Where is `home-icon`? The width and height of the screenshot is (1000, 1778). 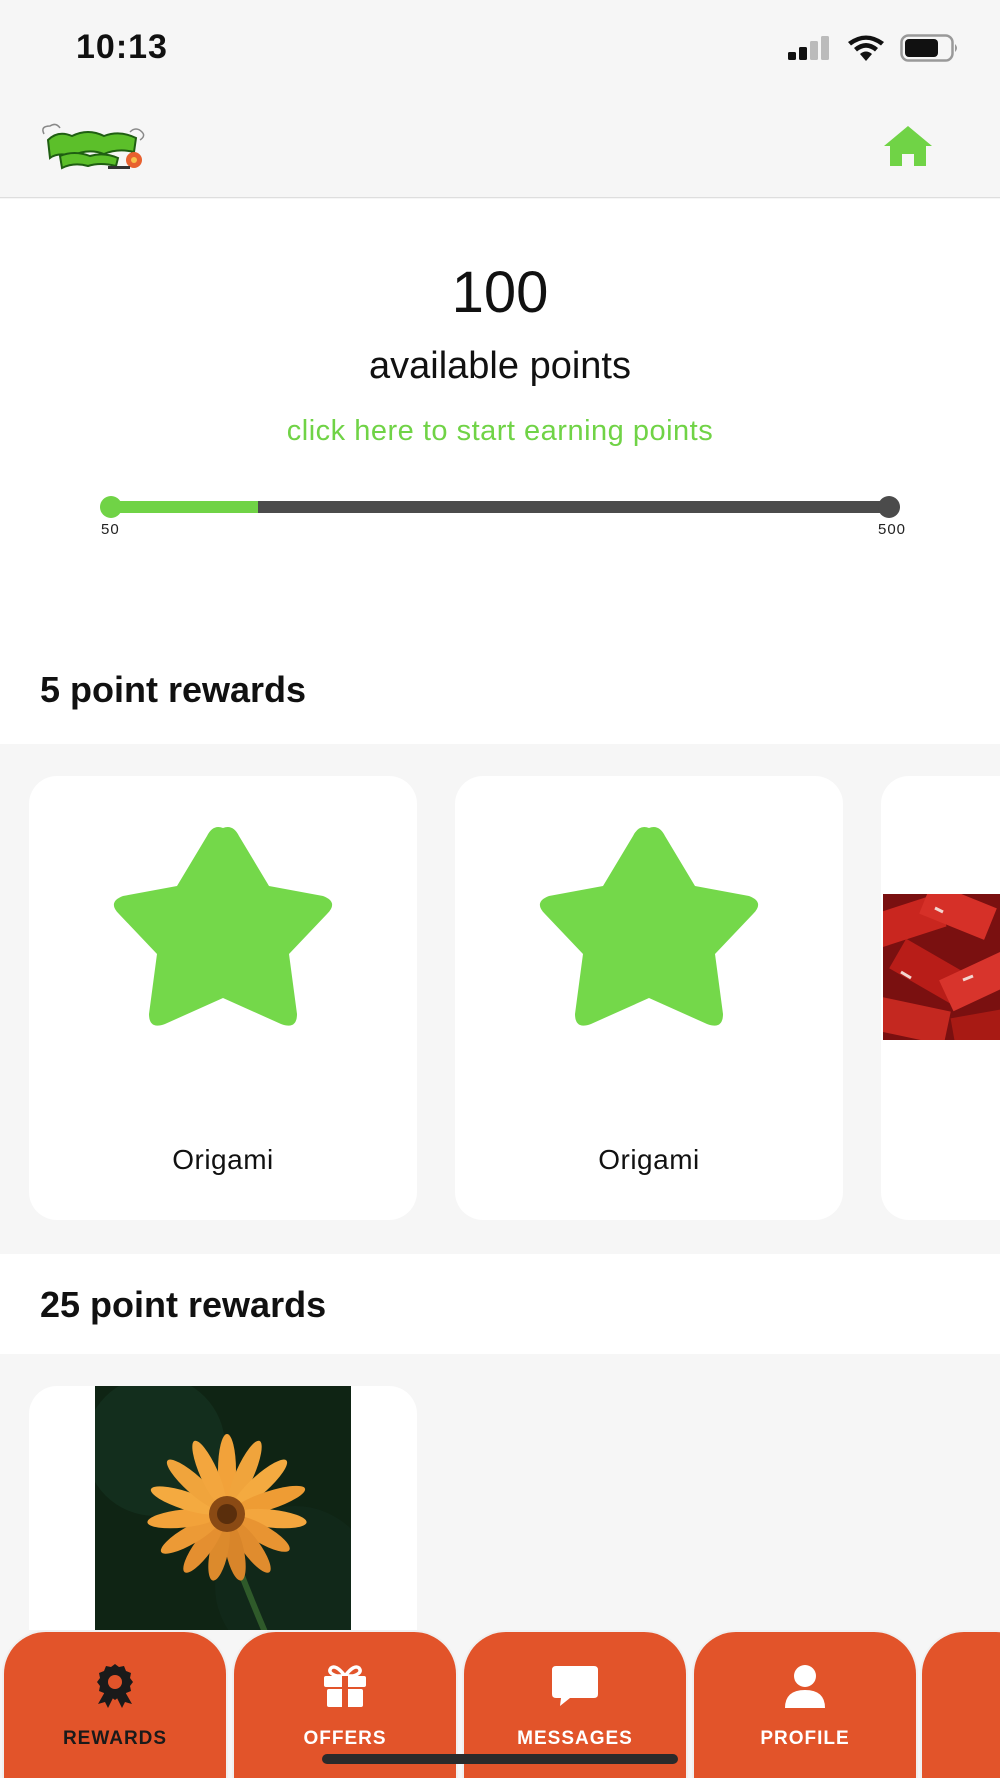 home-icon is located at coordinates (908, 146).